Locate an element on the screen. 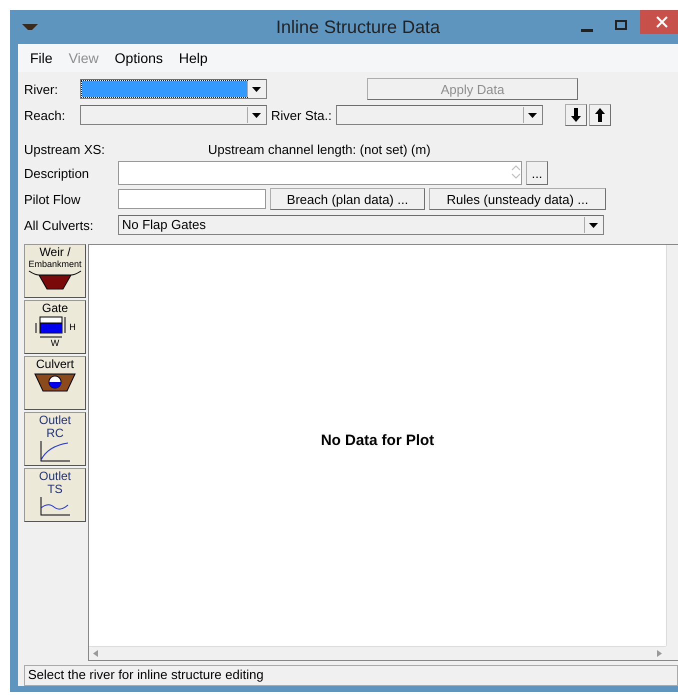 This screenshot has height=695, width=678. culvert-icon is located at coordinates (55, 382).